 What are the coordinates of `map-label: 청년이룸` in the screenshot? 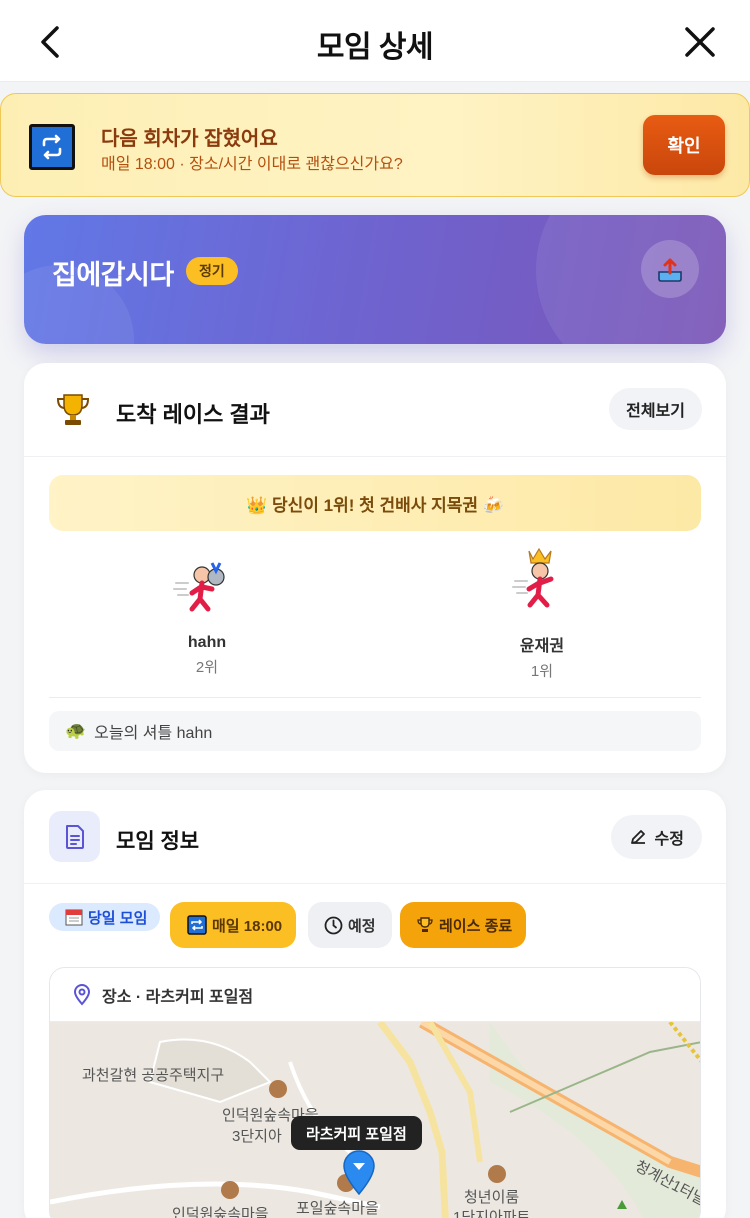 It's located at (492, 1197).